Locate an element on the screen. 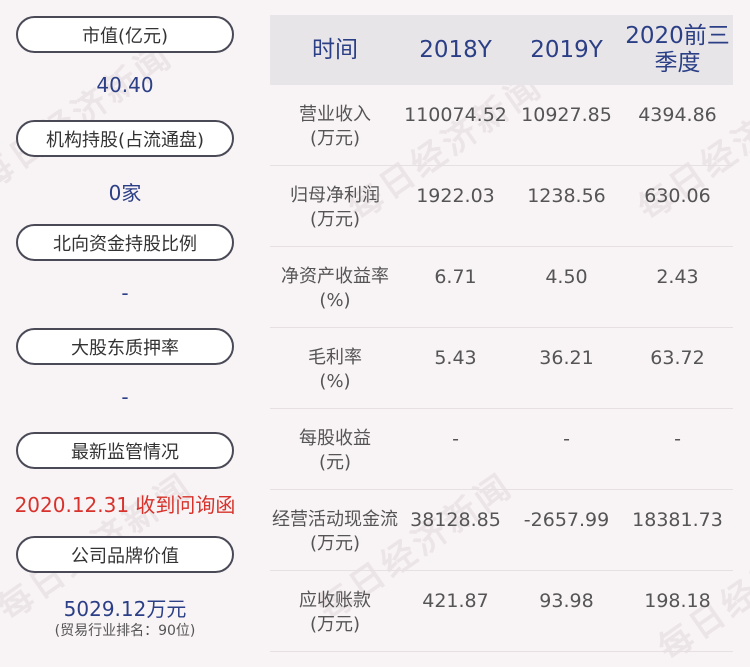 The width and height of the screenshot is (750, 667). pledge-rate-label: 大股东质押率 is located at coordinates (125, 346).